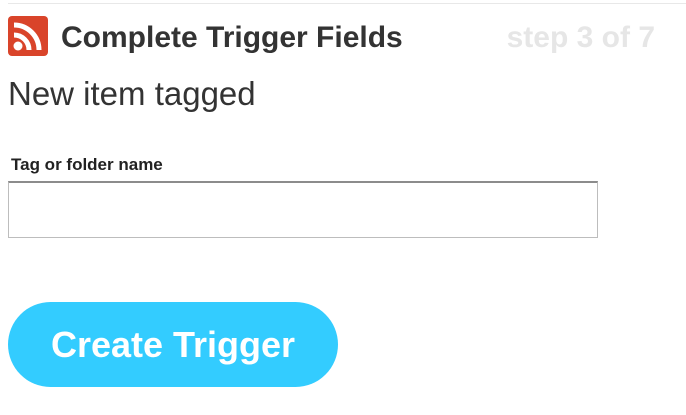  What do you see at coordinates (28, 36) in the screenshot?
I see `rss-feed-icon` at bounding box center [28, 36].